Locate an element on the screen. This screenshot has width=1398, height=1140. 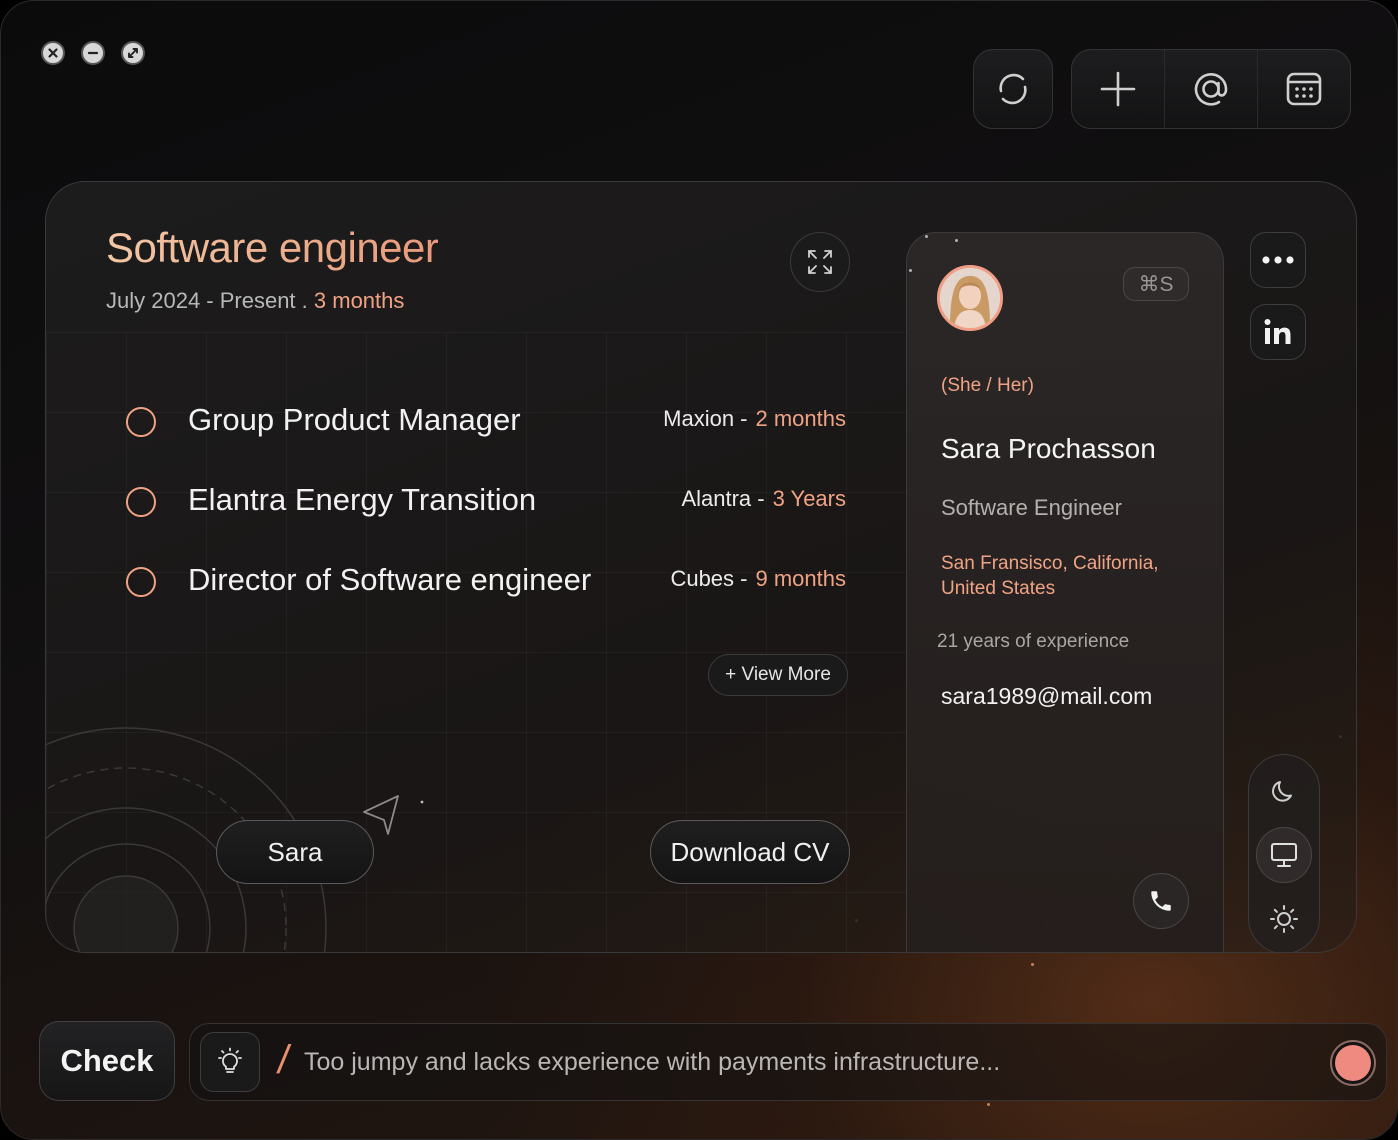
more-options-button is located at coordinates (1278, 260).